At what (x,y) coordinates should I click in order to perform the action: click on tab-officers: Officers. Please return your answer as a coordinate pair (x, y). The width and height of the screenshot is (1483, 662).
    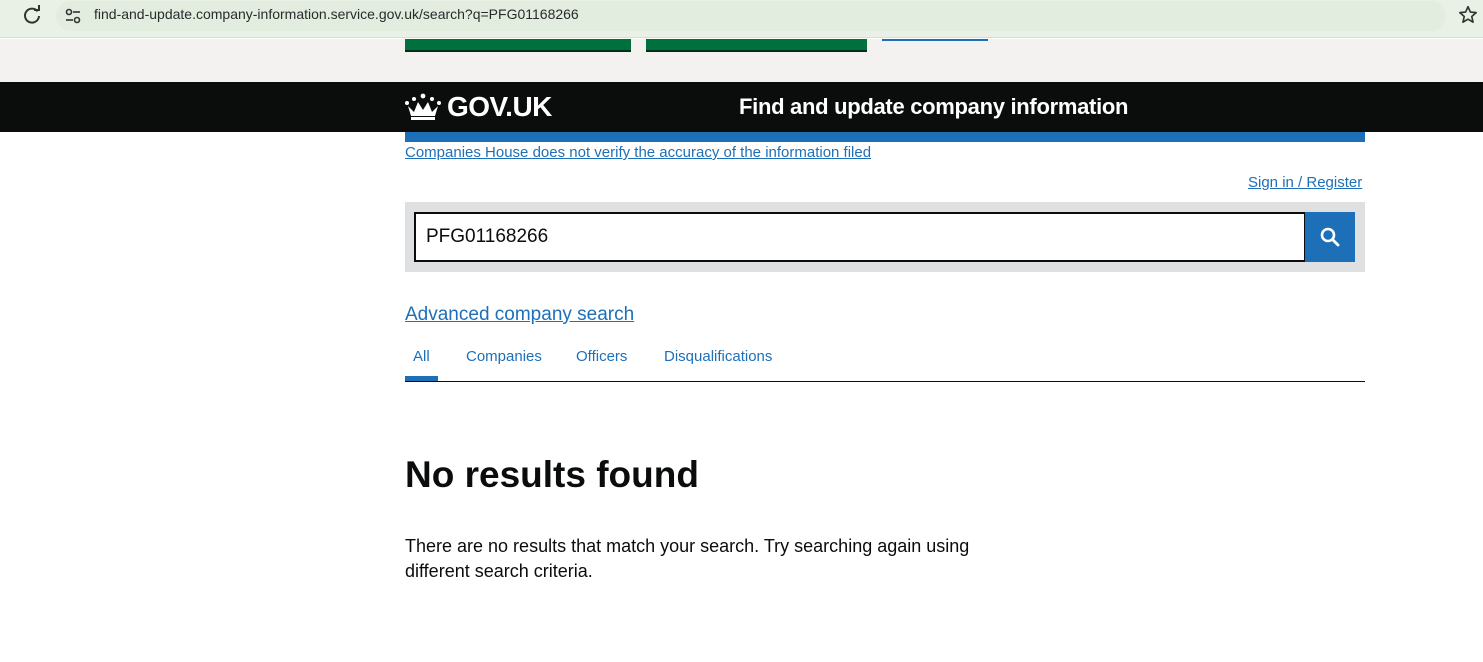
    Looking at the image, I should click on (601, 356).